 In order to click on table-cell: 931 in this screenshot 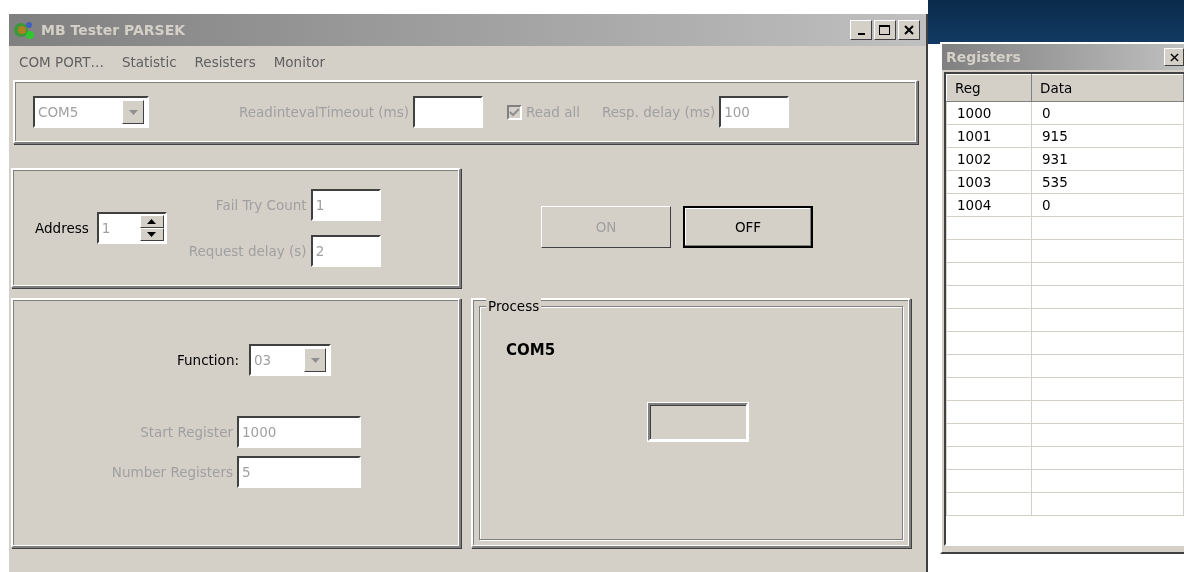, I will do `click(1107, 159)`.